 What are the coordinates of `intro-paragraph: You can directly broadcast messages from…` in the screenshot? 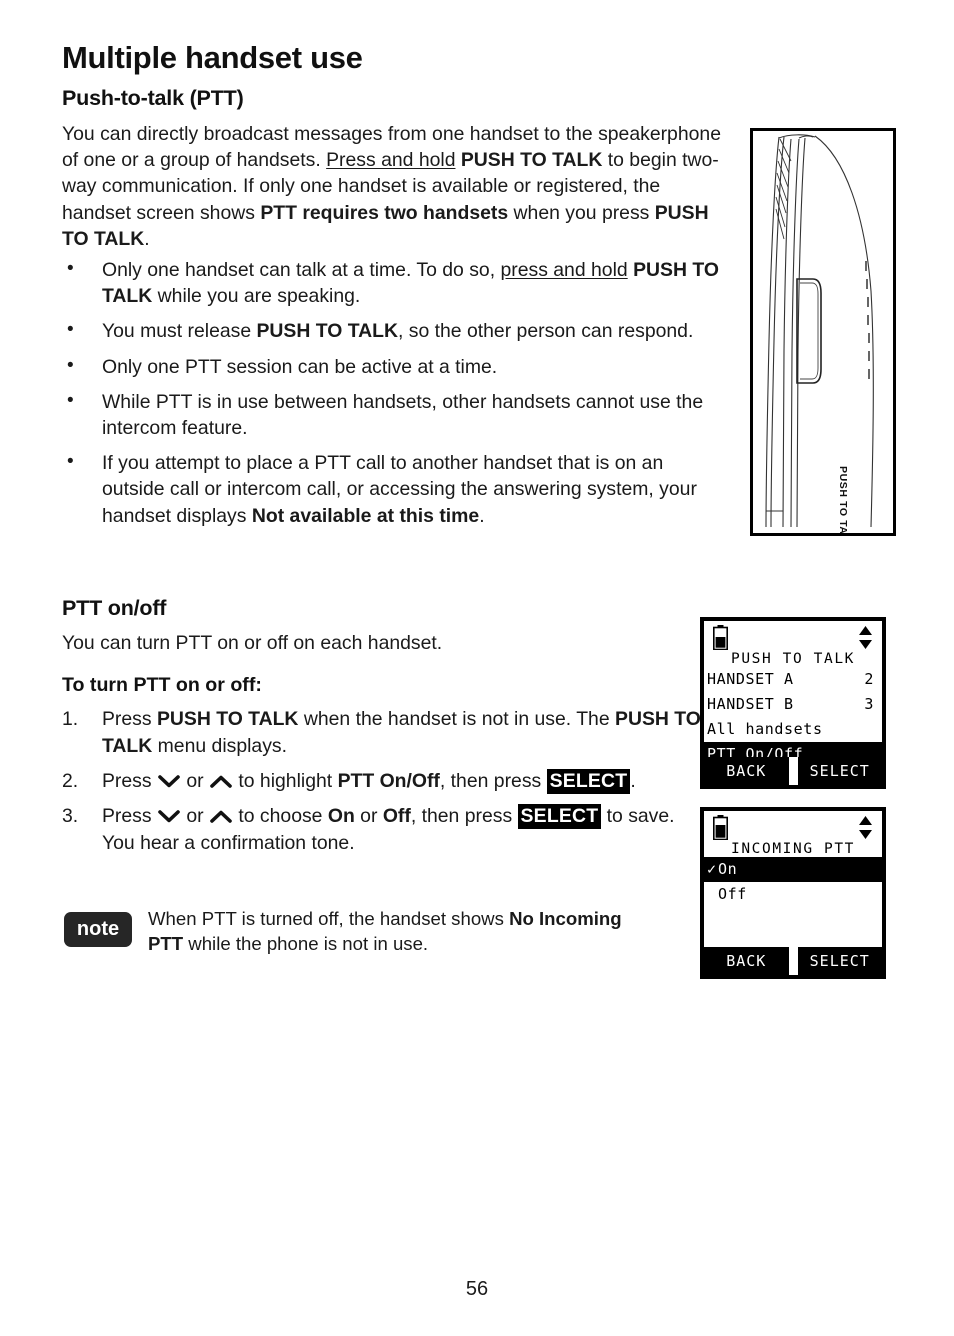 It's located at (392, 186).